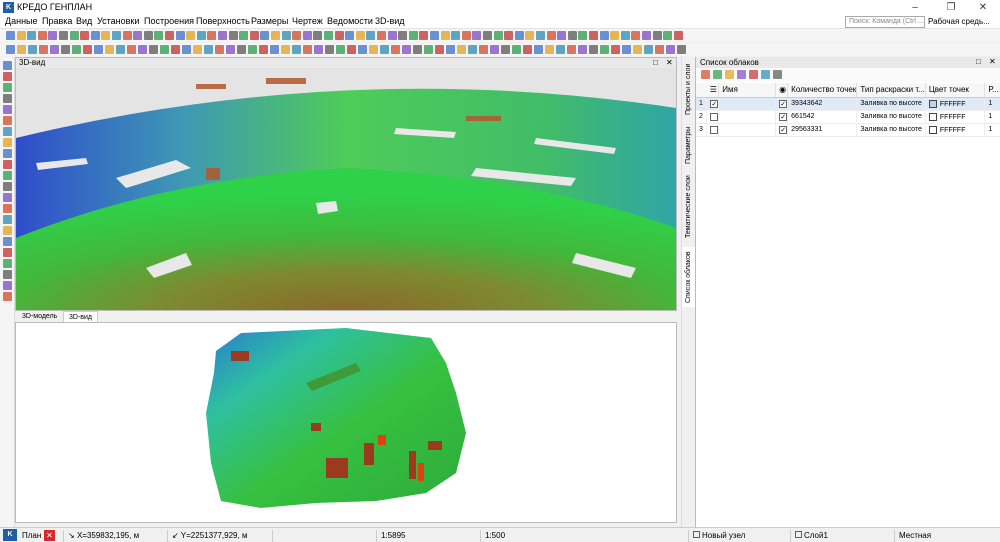 The height and width of the screenshot is (542, 1000). I want to click on point-color-cell: FFFFFF, so click(955, 117).